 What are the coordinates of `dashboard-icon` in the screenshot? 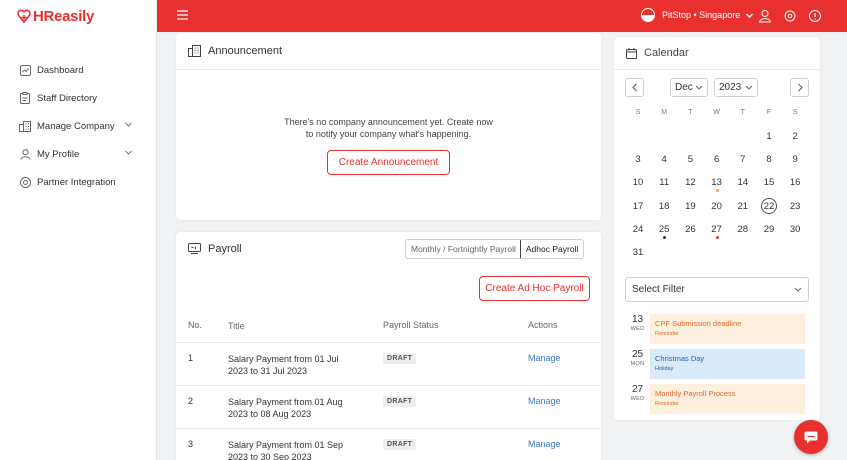 It's located at (25, 70).